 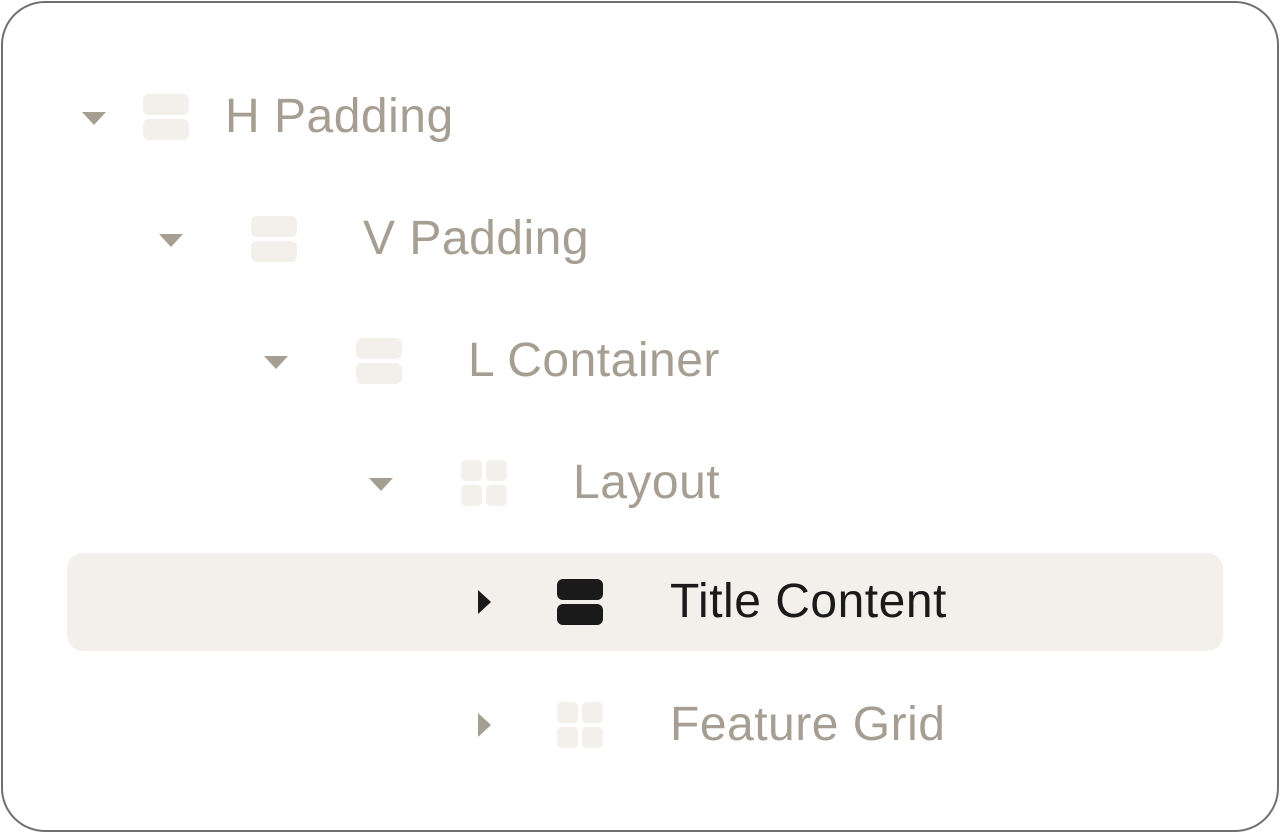 I want to click on tree-item-layout: Layout, so click(x=645, y=483).